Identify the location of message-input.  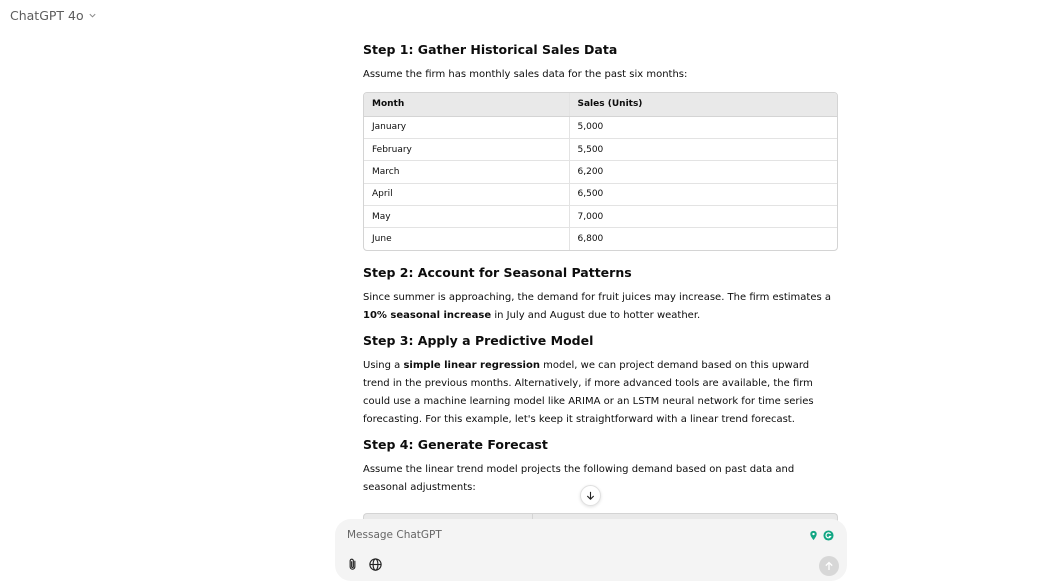
(547, 535).